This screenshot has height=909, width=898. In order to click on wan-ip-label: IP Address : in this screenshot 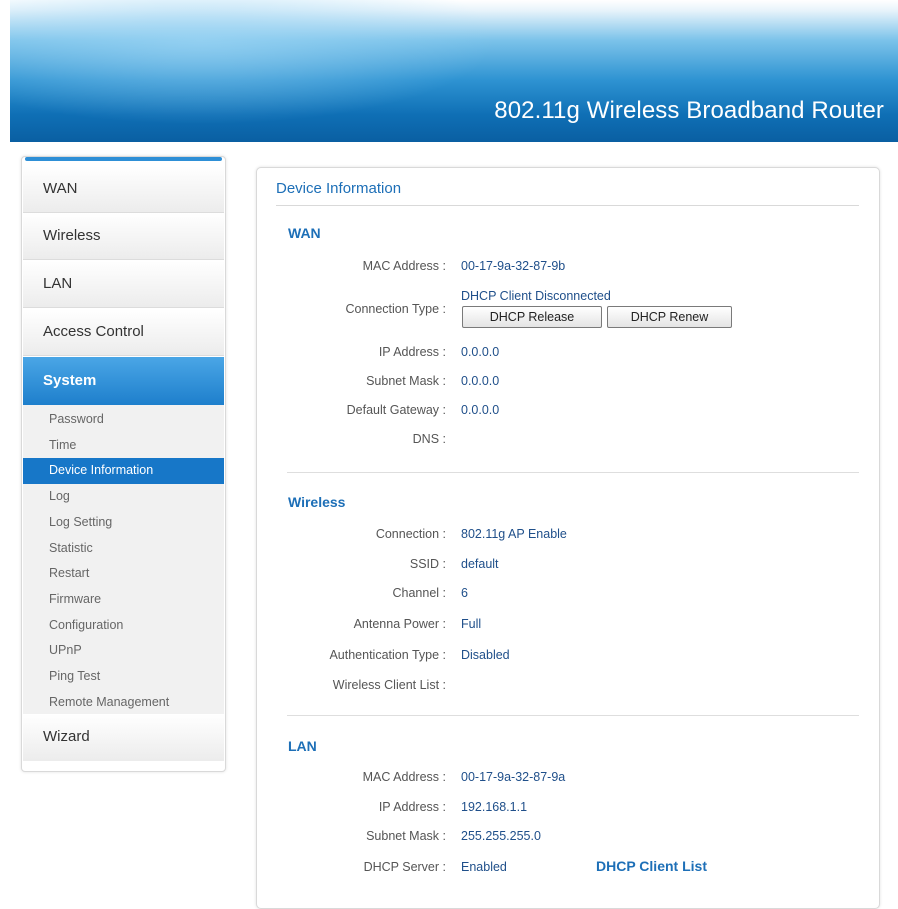, I will do `click(412, 352)`.